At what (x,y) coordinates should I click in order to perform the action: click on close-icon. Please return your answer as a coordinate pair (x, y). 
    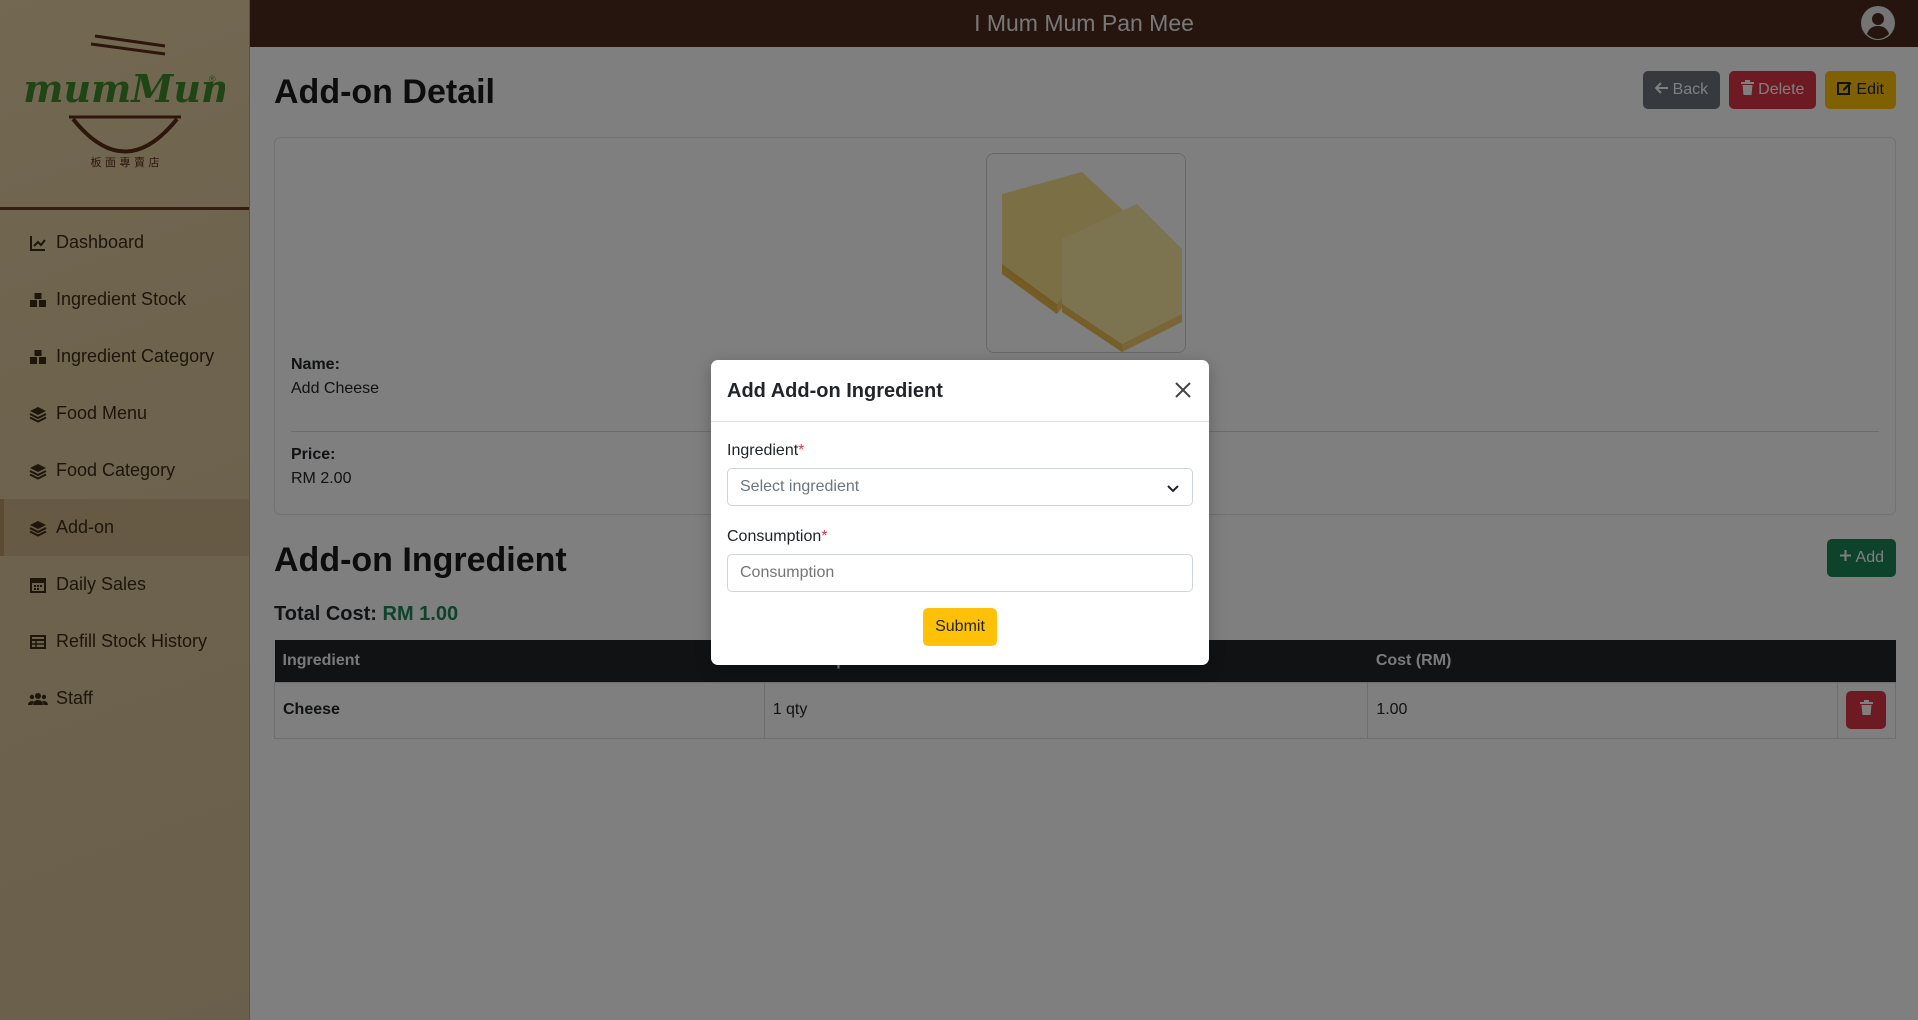
    Looking at the image, I should click on (1184, 391).